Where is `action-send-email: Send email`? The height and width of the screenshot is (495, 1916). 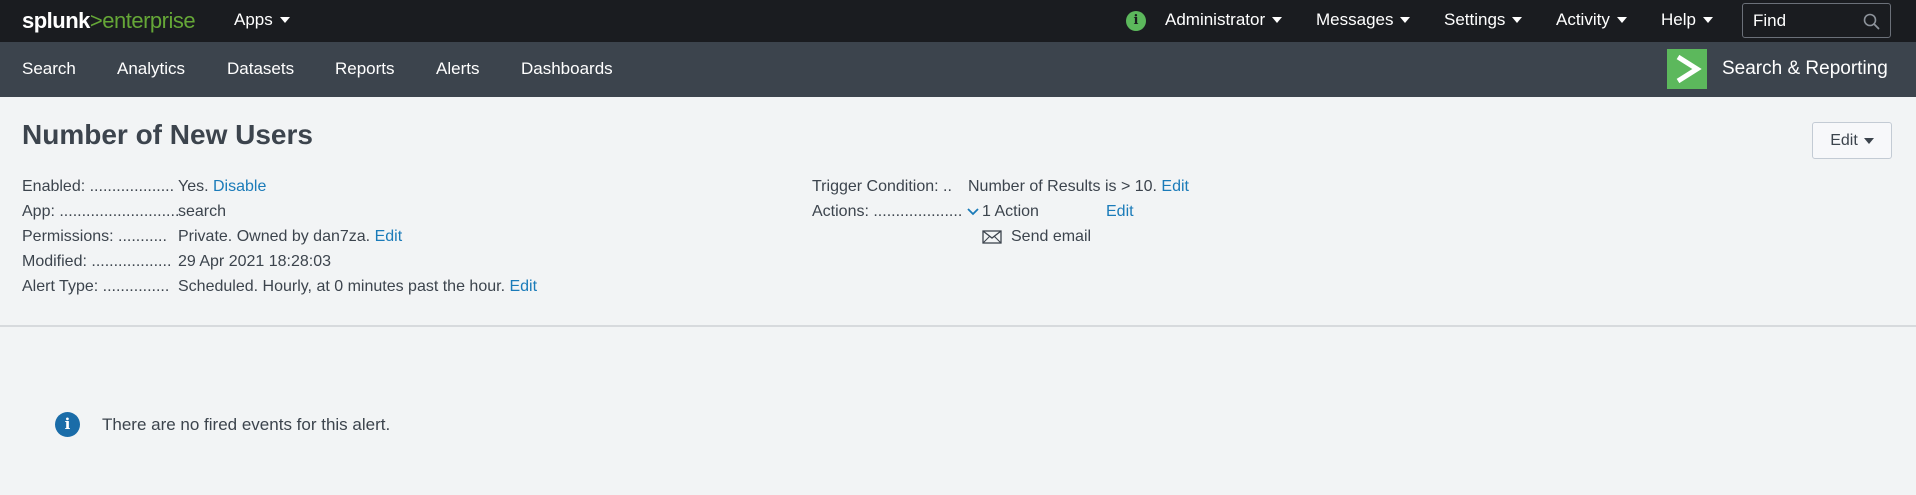 action-send-email: Send email is located at coordinates (1036, 237).